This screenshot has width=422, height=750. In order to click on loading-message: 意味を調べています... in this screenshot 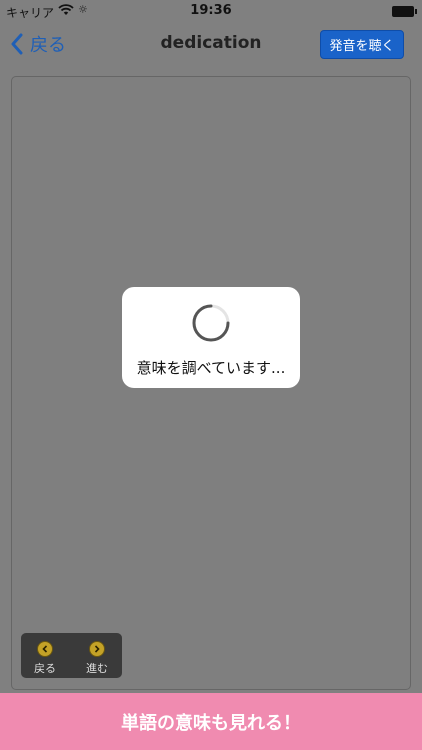, I will do `click(211, 368)`.